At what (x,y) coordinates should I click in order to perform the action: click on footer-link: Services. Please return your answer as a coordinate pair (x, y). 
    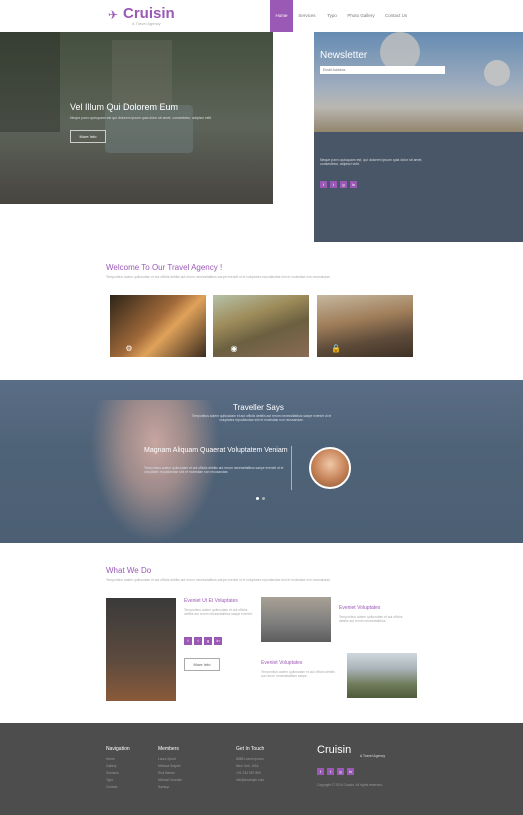
    Looking at the image, I should click on (112, 773).